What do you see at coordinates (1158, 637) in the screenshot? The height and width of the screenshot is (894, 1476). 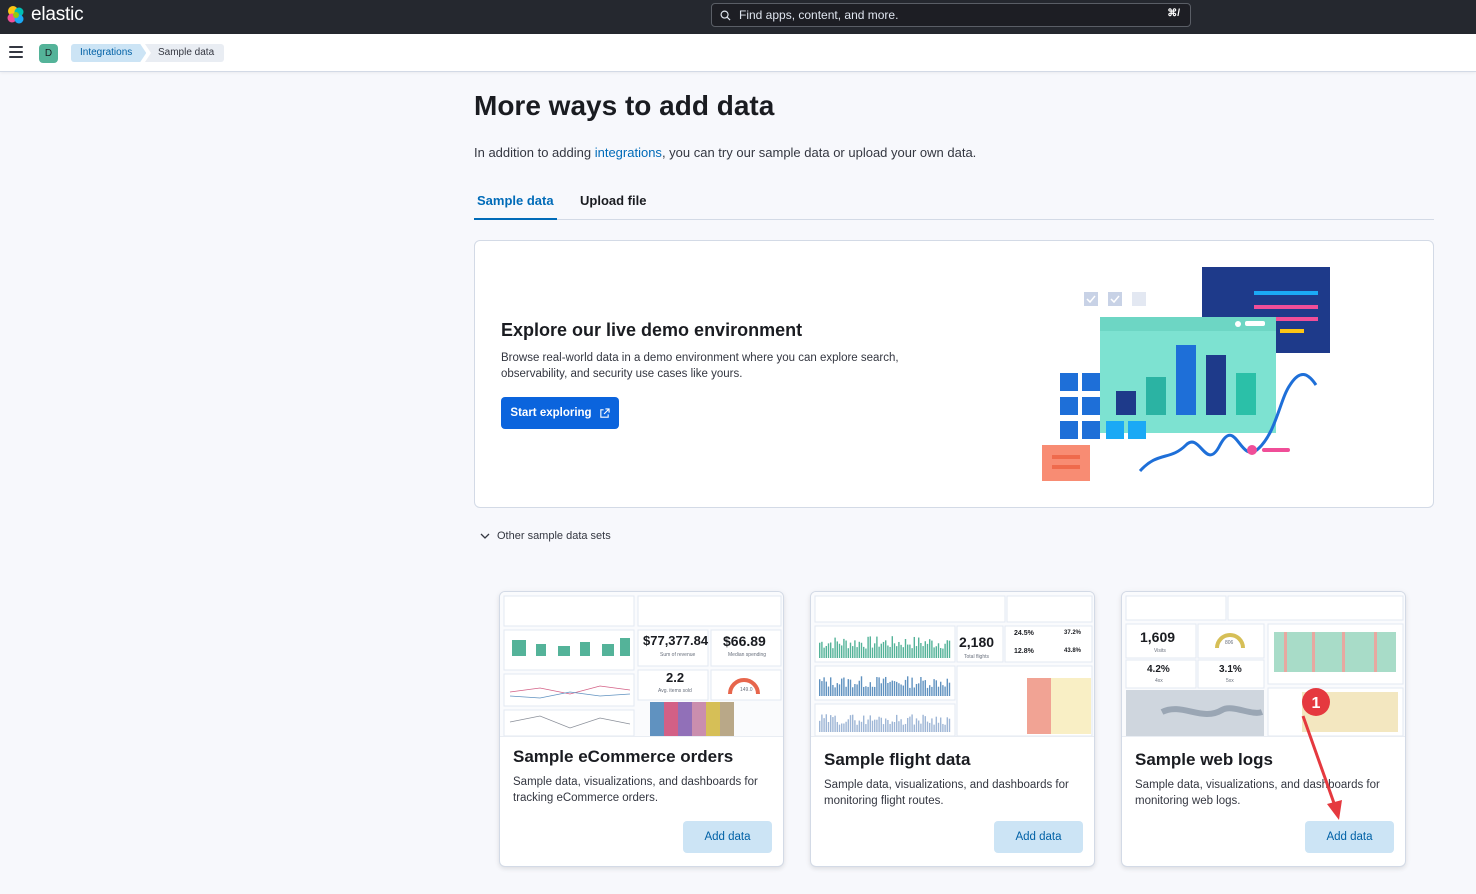 I see `weblogs-thumb-visits: 1,609` at bounding box center [1158, 637].